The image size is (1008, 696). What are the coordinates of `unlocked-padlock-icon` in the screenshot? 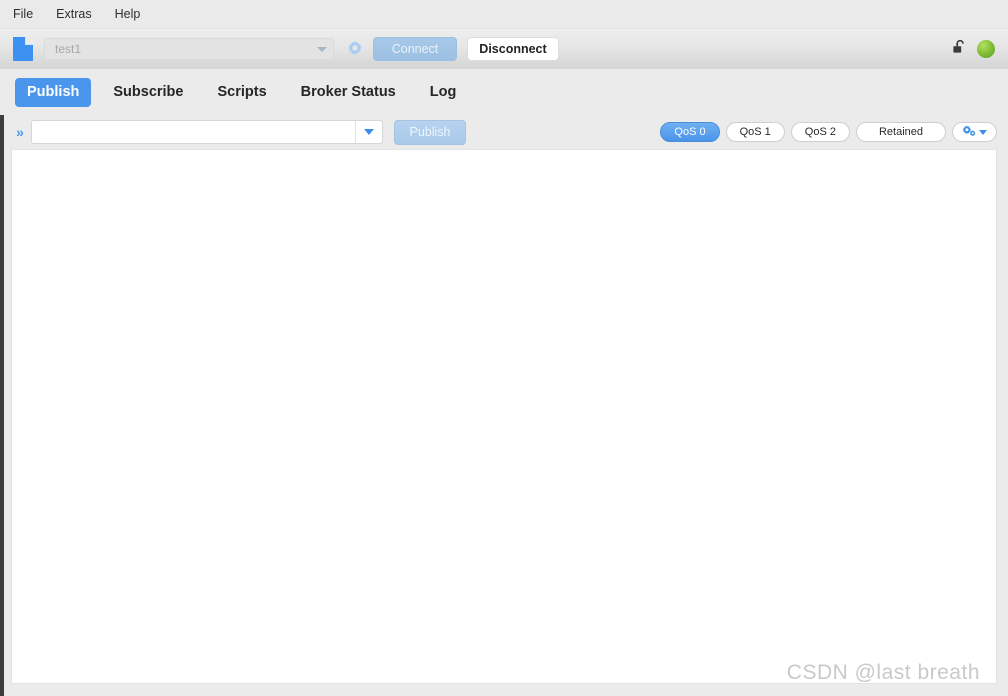 It's located at (960, 49).